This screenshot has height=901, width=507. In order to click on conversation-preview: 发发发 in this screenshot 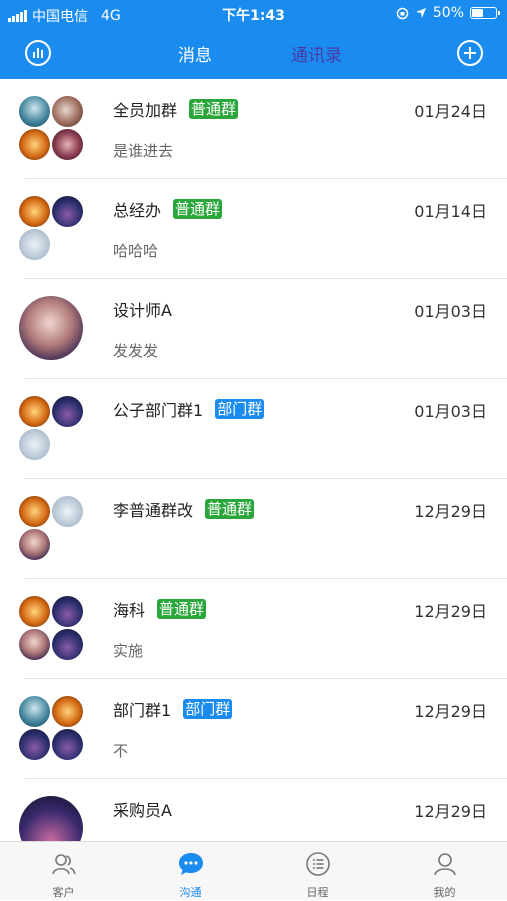, I will do `click(136, 351)`.